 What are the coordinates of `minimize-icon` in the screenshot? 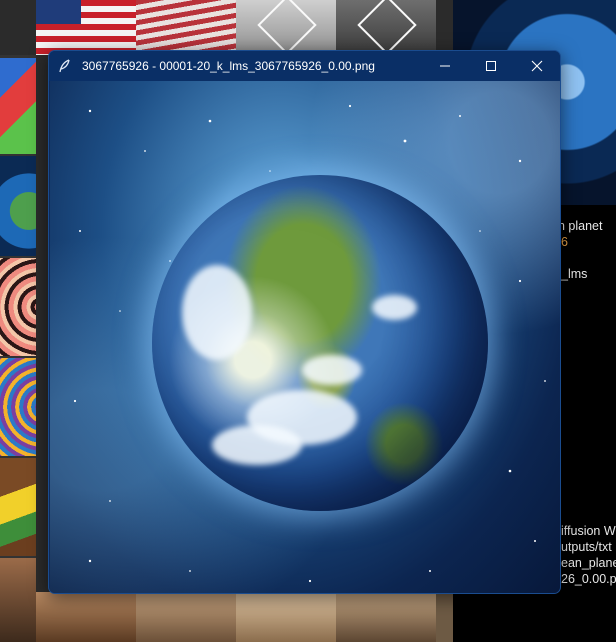 It's located at (445, 66).